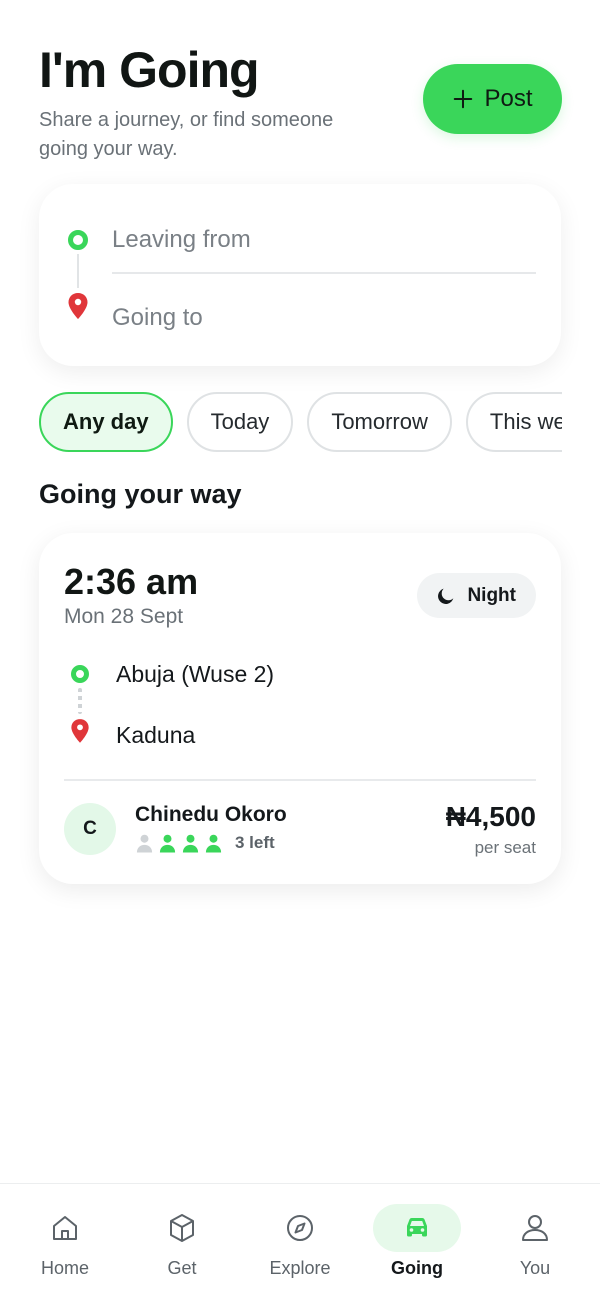 The width and height of the screenshot is (600, 1299). Describe the element at coordinates (106, 422) in the screenshot. I see `chip-any-day: Any day` at that location.